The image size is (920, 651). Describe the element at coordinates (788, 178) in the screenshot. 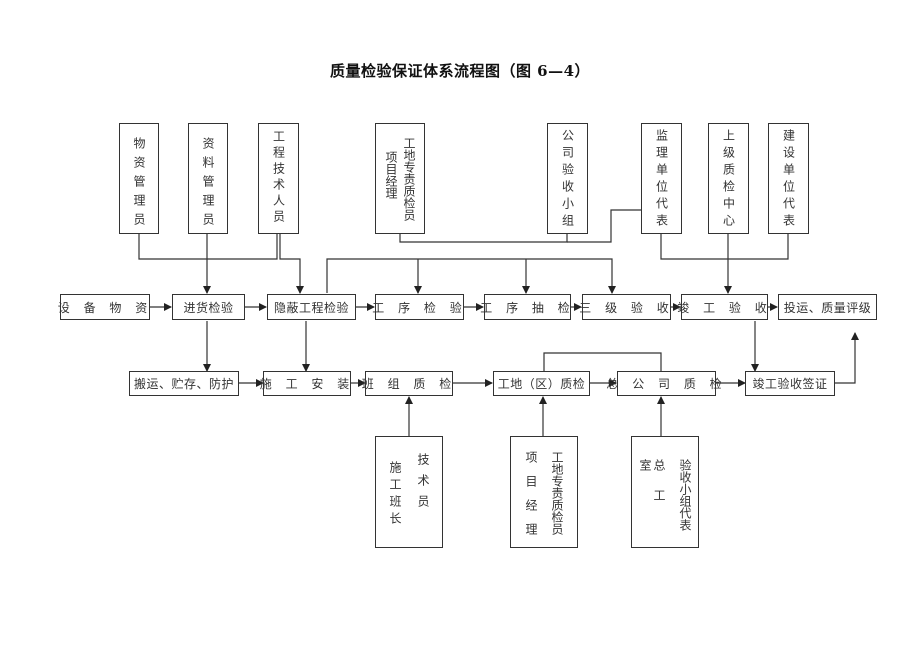

I see `role-owner-rep: 建设单位代表` at that location.